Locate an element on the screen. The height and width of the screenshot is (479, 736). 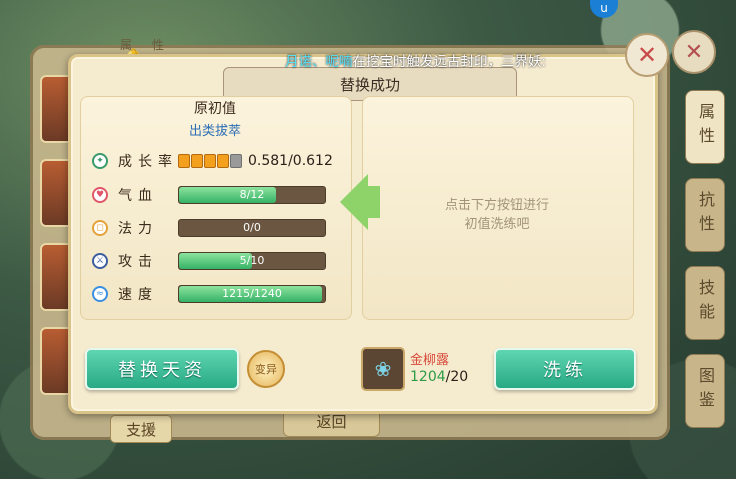
system-marquee: 月诺、呢喃在挖宝时触发远古封印，三界妖: is located at coordinates (415, 60).